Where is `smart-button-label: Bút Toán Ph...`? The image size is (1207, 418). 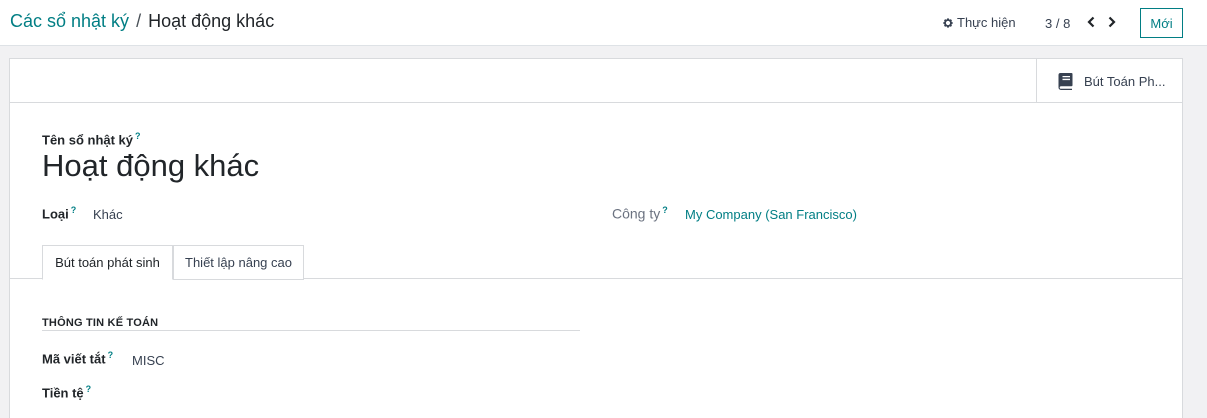 smart-button-label: Bút Toán Ph... is located at coordinates (1125, 81).